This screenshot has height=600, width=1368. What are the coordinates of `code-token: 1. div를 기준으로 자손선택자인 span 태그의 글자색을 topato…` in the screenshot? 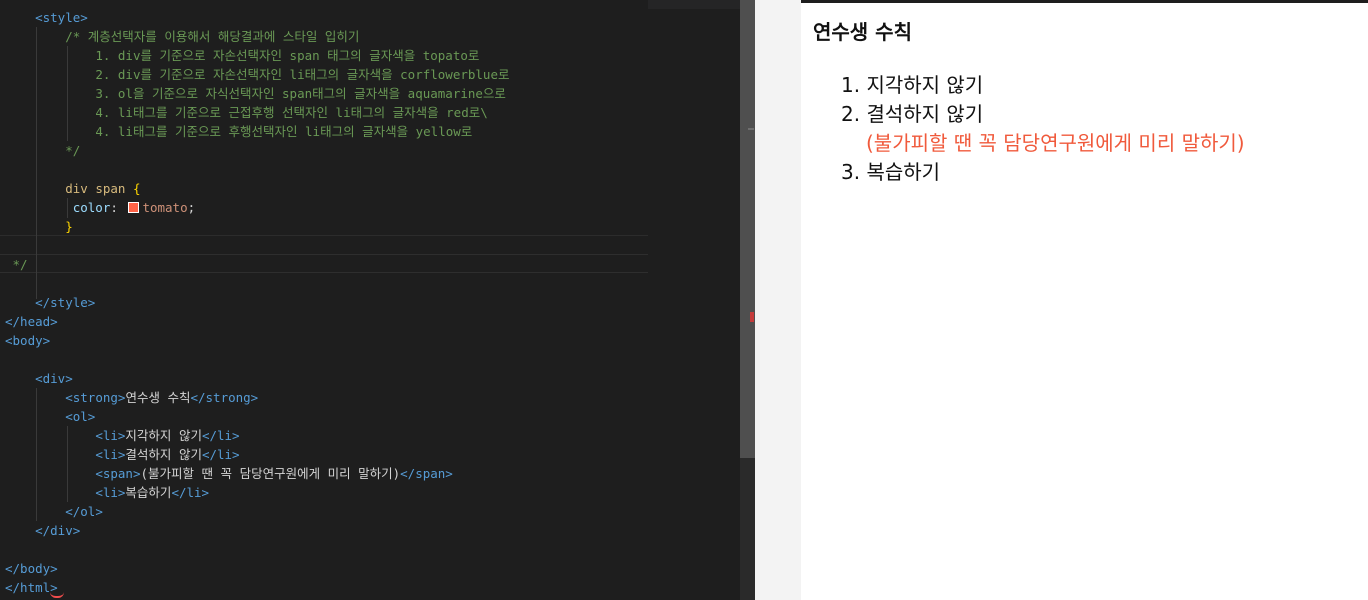 It's located at (287, 55).